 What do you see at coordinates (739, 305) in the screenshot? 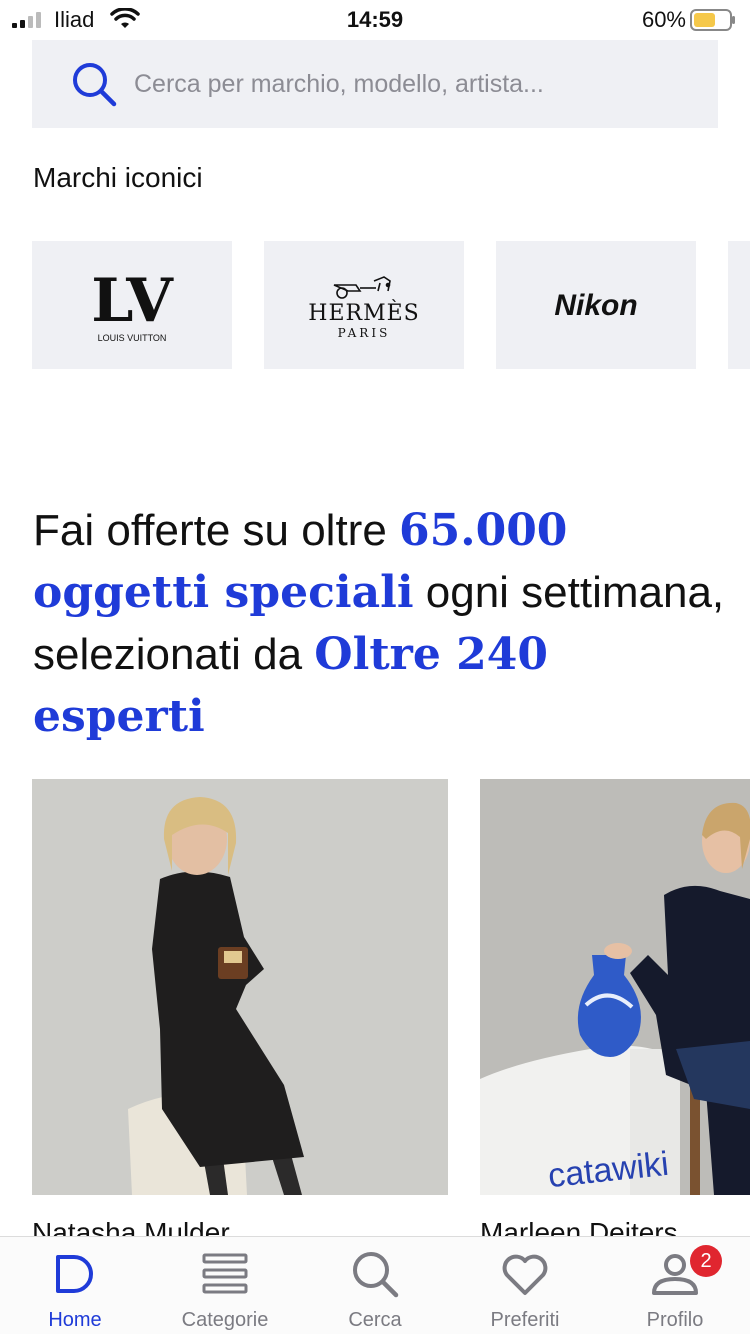
I see `brand-tile-next` at bounding box center [739, 305].